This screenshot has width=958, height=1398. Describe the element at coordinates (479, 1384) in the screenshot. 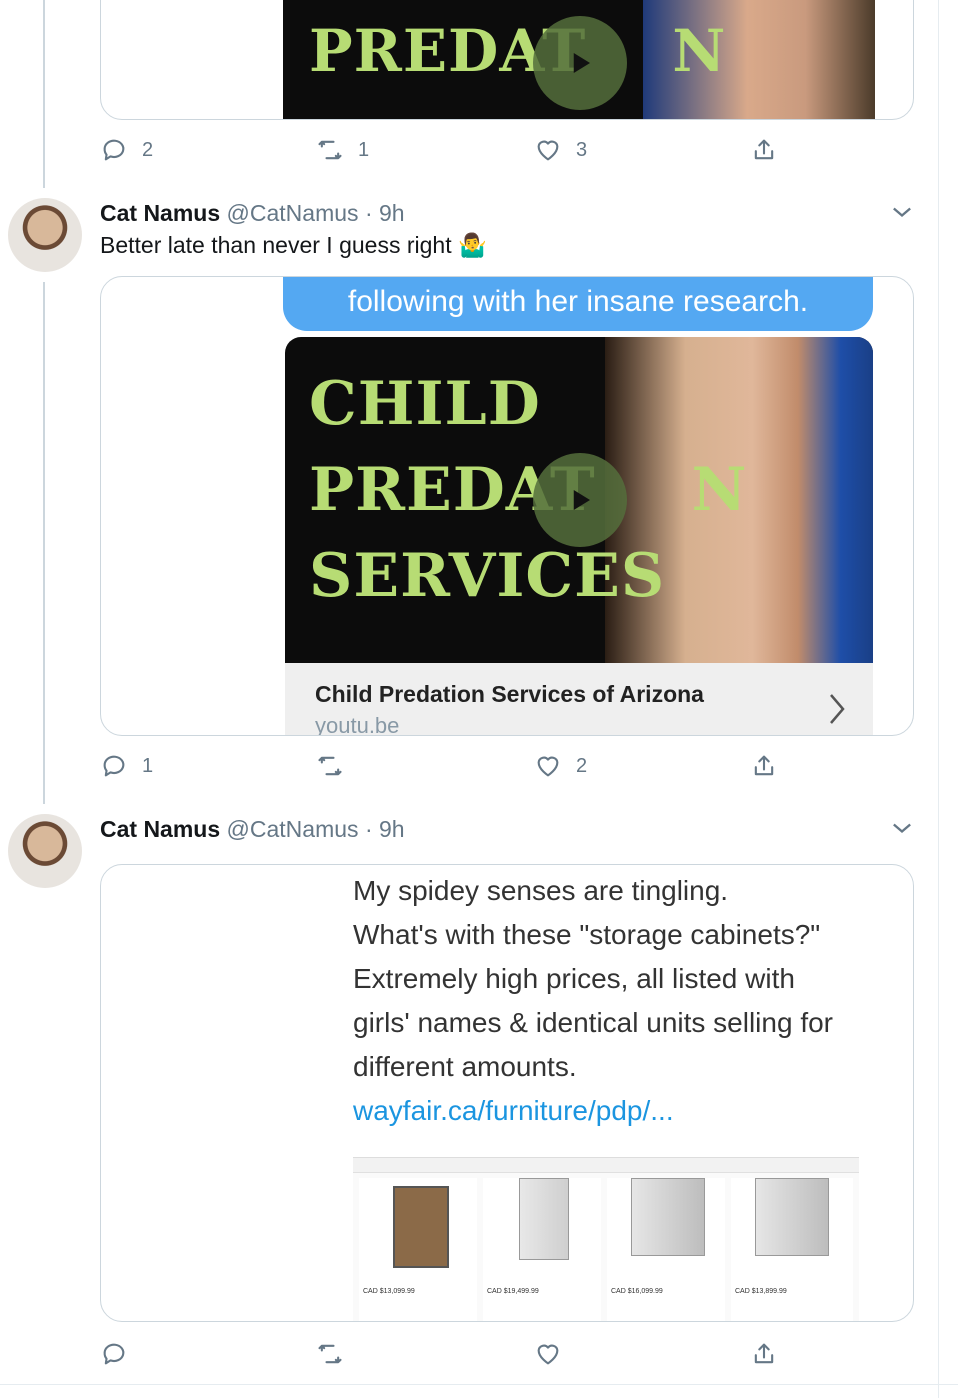

I see `timeline-bottom-border` at that location.